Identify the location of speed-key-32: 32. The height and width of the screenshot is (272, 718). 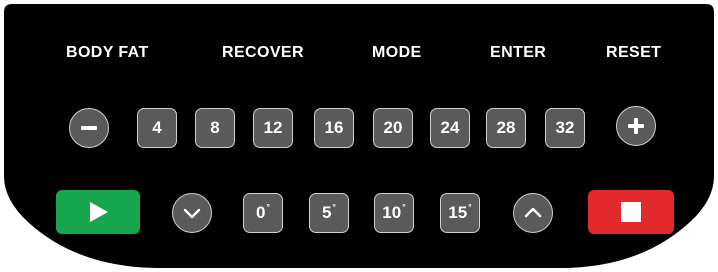
(565, 128).